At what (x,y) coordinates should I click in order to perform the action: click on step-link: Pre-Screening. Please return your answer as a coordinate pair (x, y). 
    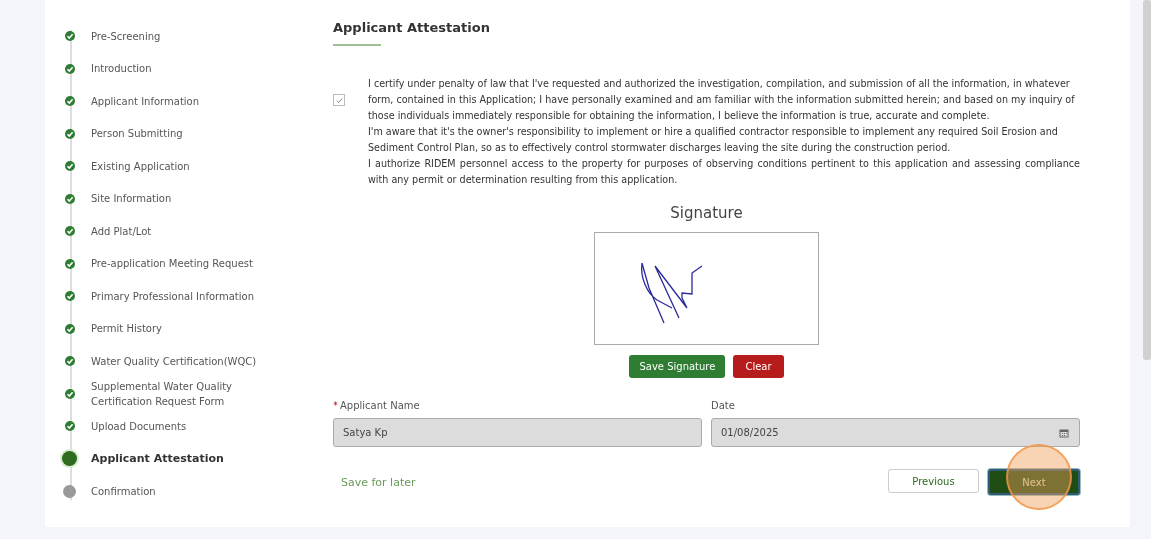
    Looking at the image, I should click on (126, 36).